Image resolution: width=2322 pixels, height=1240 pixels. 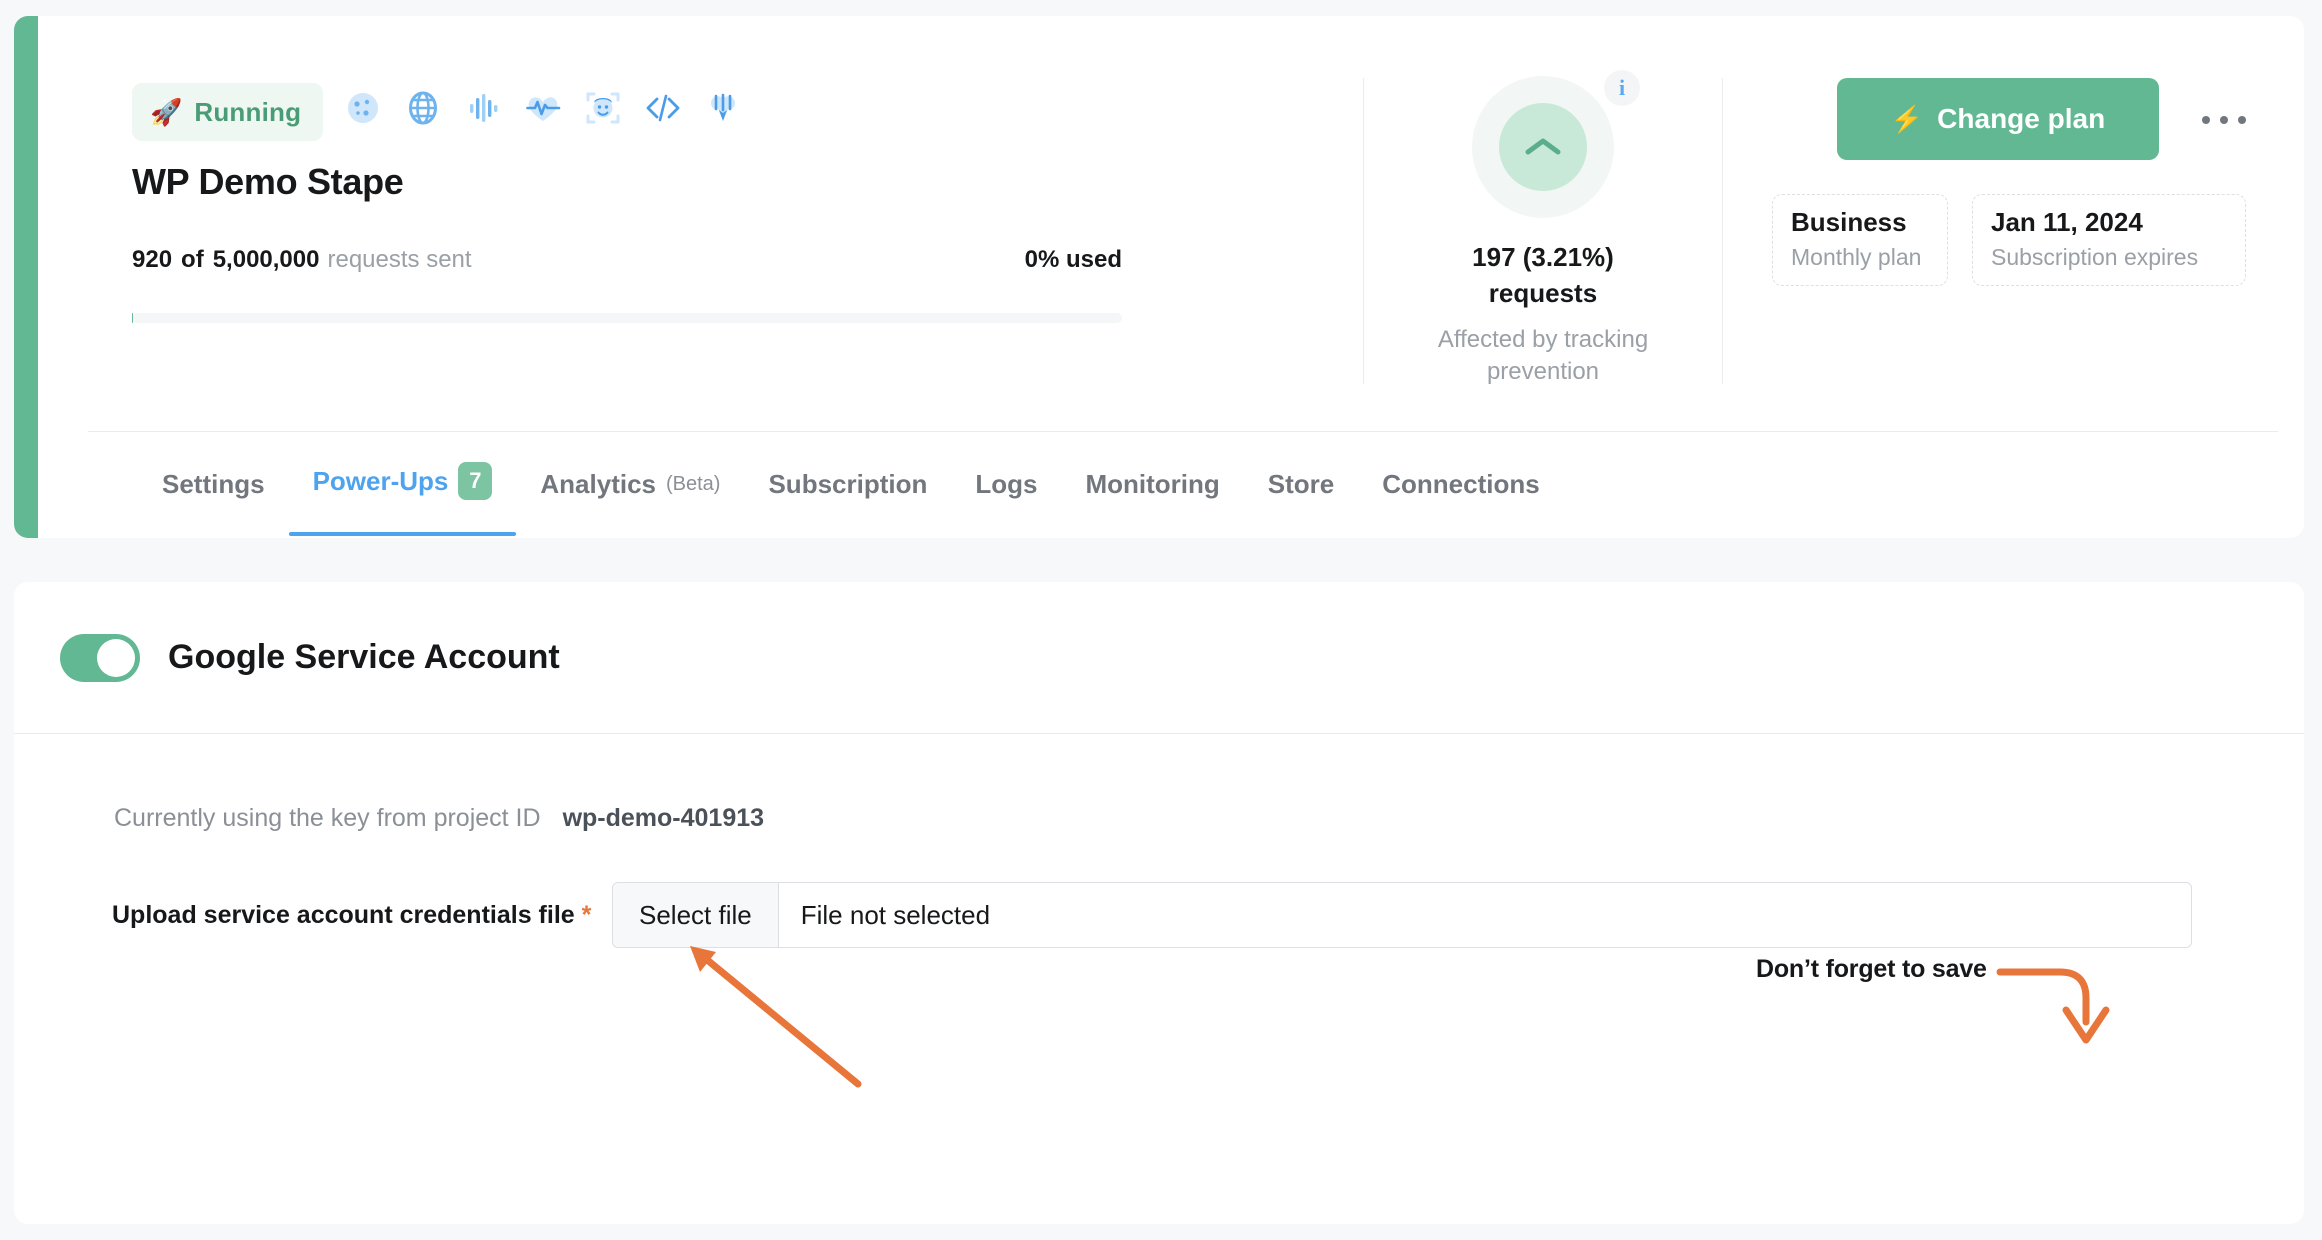 What do you see at coordinates (423, 108) in the screenshot?
I see `globe-icon` at bounding box center [423, 108].